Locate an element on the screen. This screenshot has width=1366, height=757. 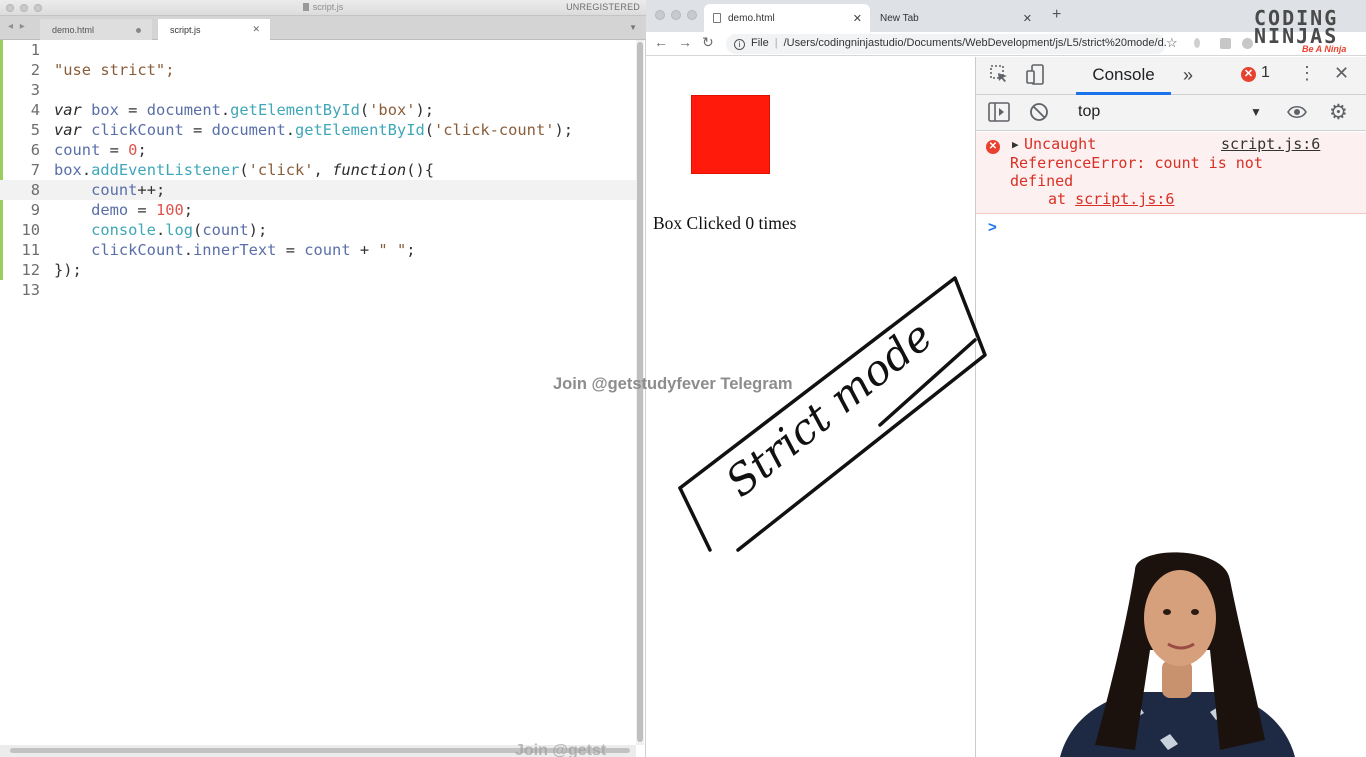
error-stack-frame: at script.js:6 is located at coordinates (1111, 199).